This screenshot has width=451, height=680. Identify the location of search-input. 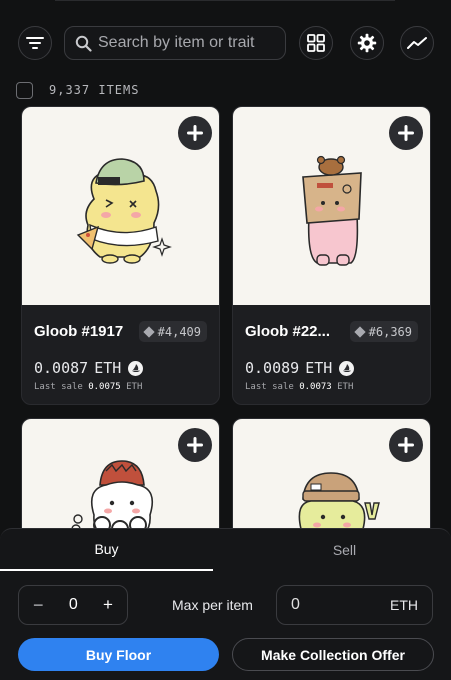
(188, 43).